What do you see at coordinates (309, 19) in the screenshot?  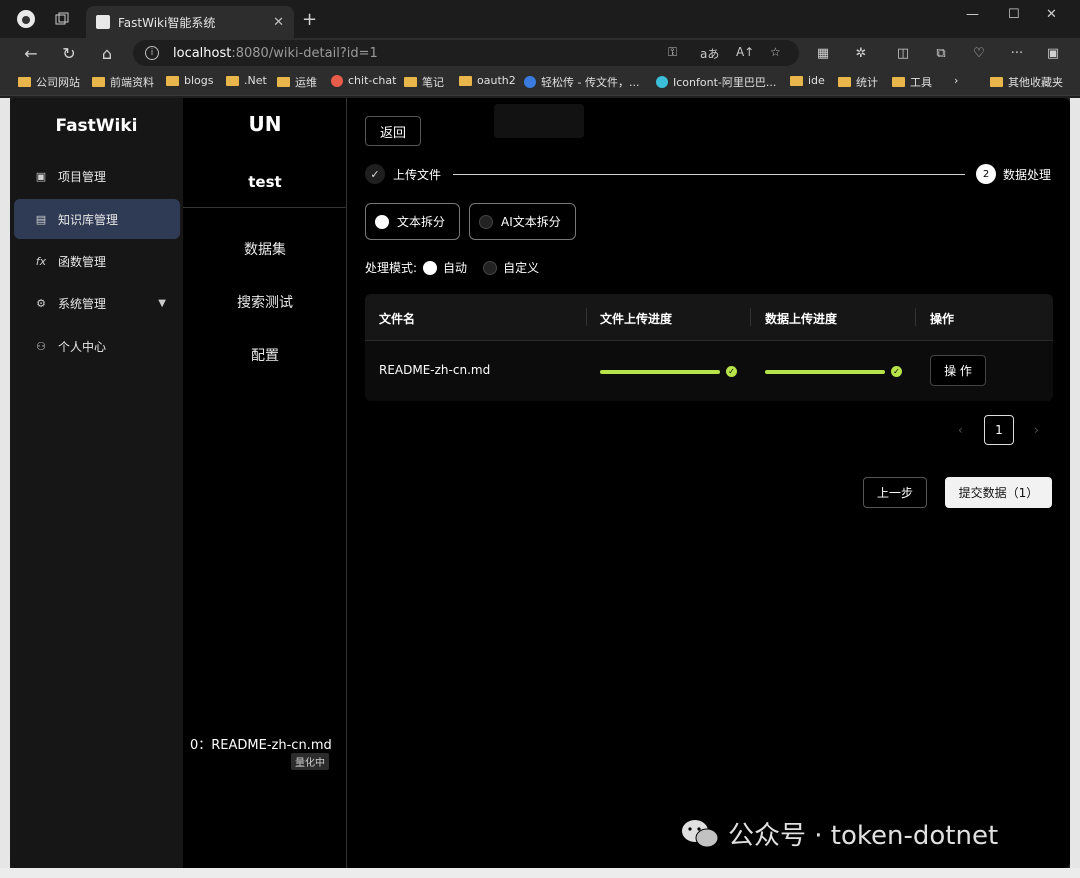 I see `new-tab-icon: +` at bounding box center [309, 19].